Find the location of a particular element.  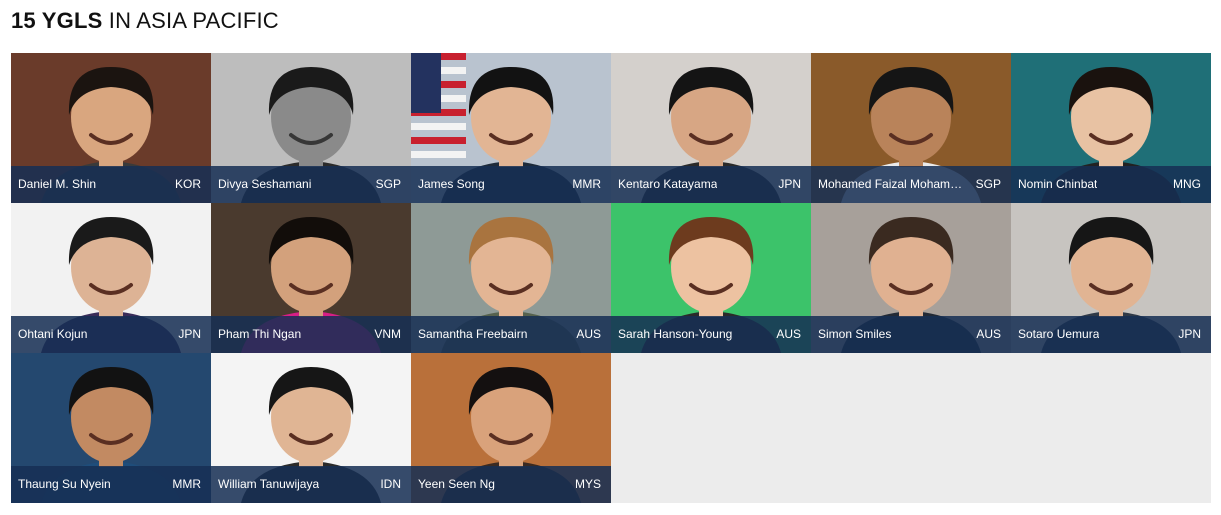

ygl-count: 15 YGLS is located at coordinates (57, 20).